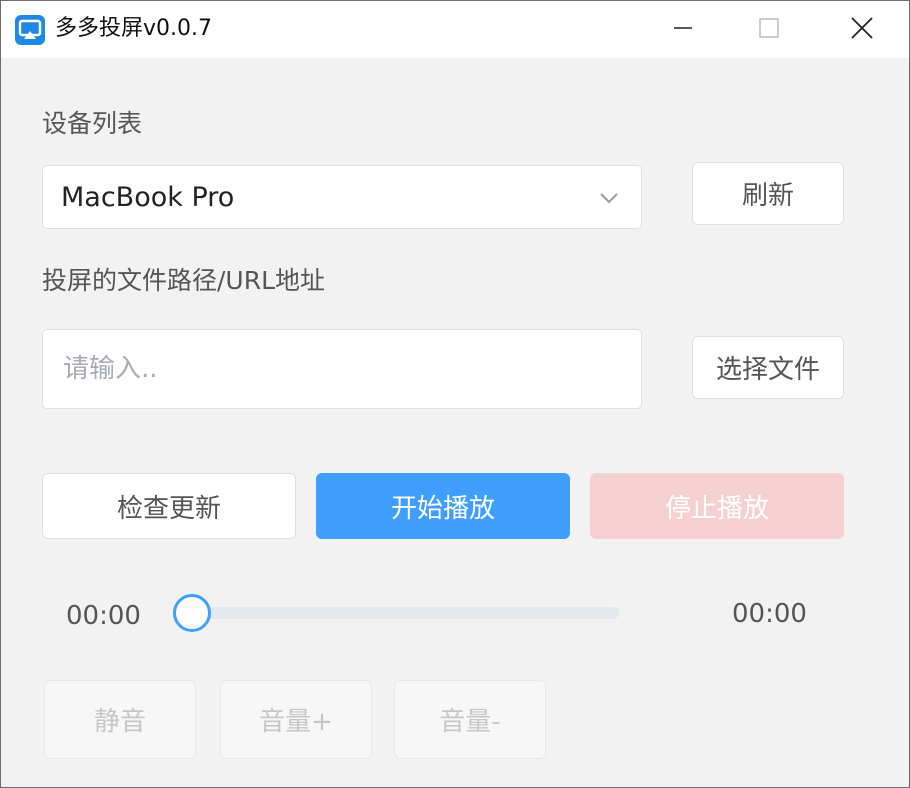 This screenshot has height=788, width=910. I want to click on check-update-button: 检查更新, so click(169, 506).